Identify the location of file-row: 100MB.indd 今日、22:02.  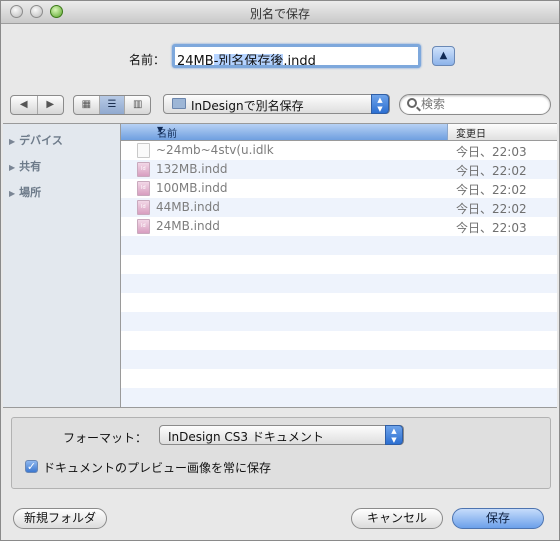
(339, 188).